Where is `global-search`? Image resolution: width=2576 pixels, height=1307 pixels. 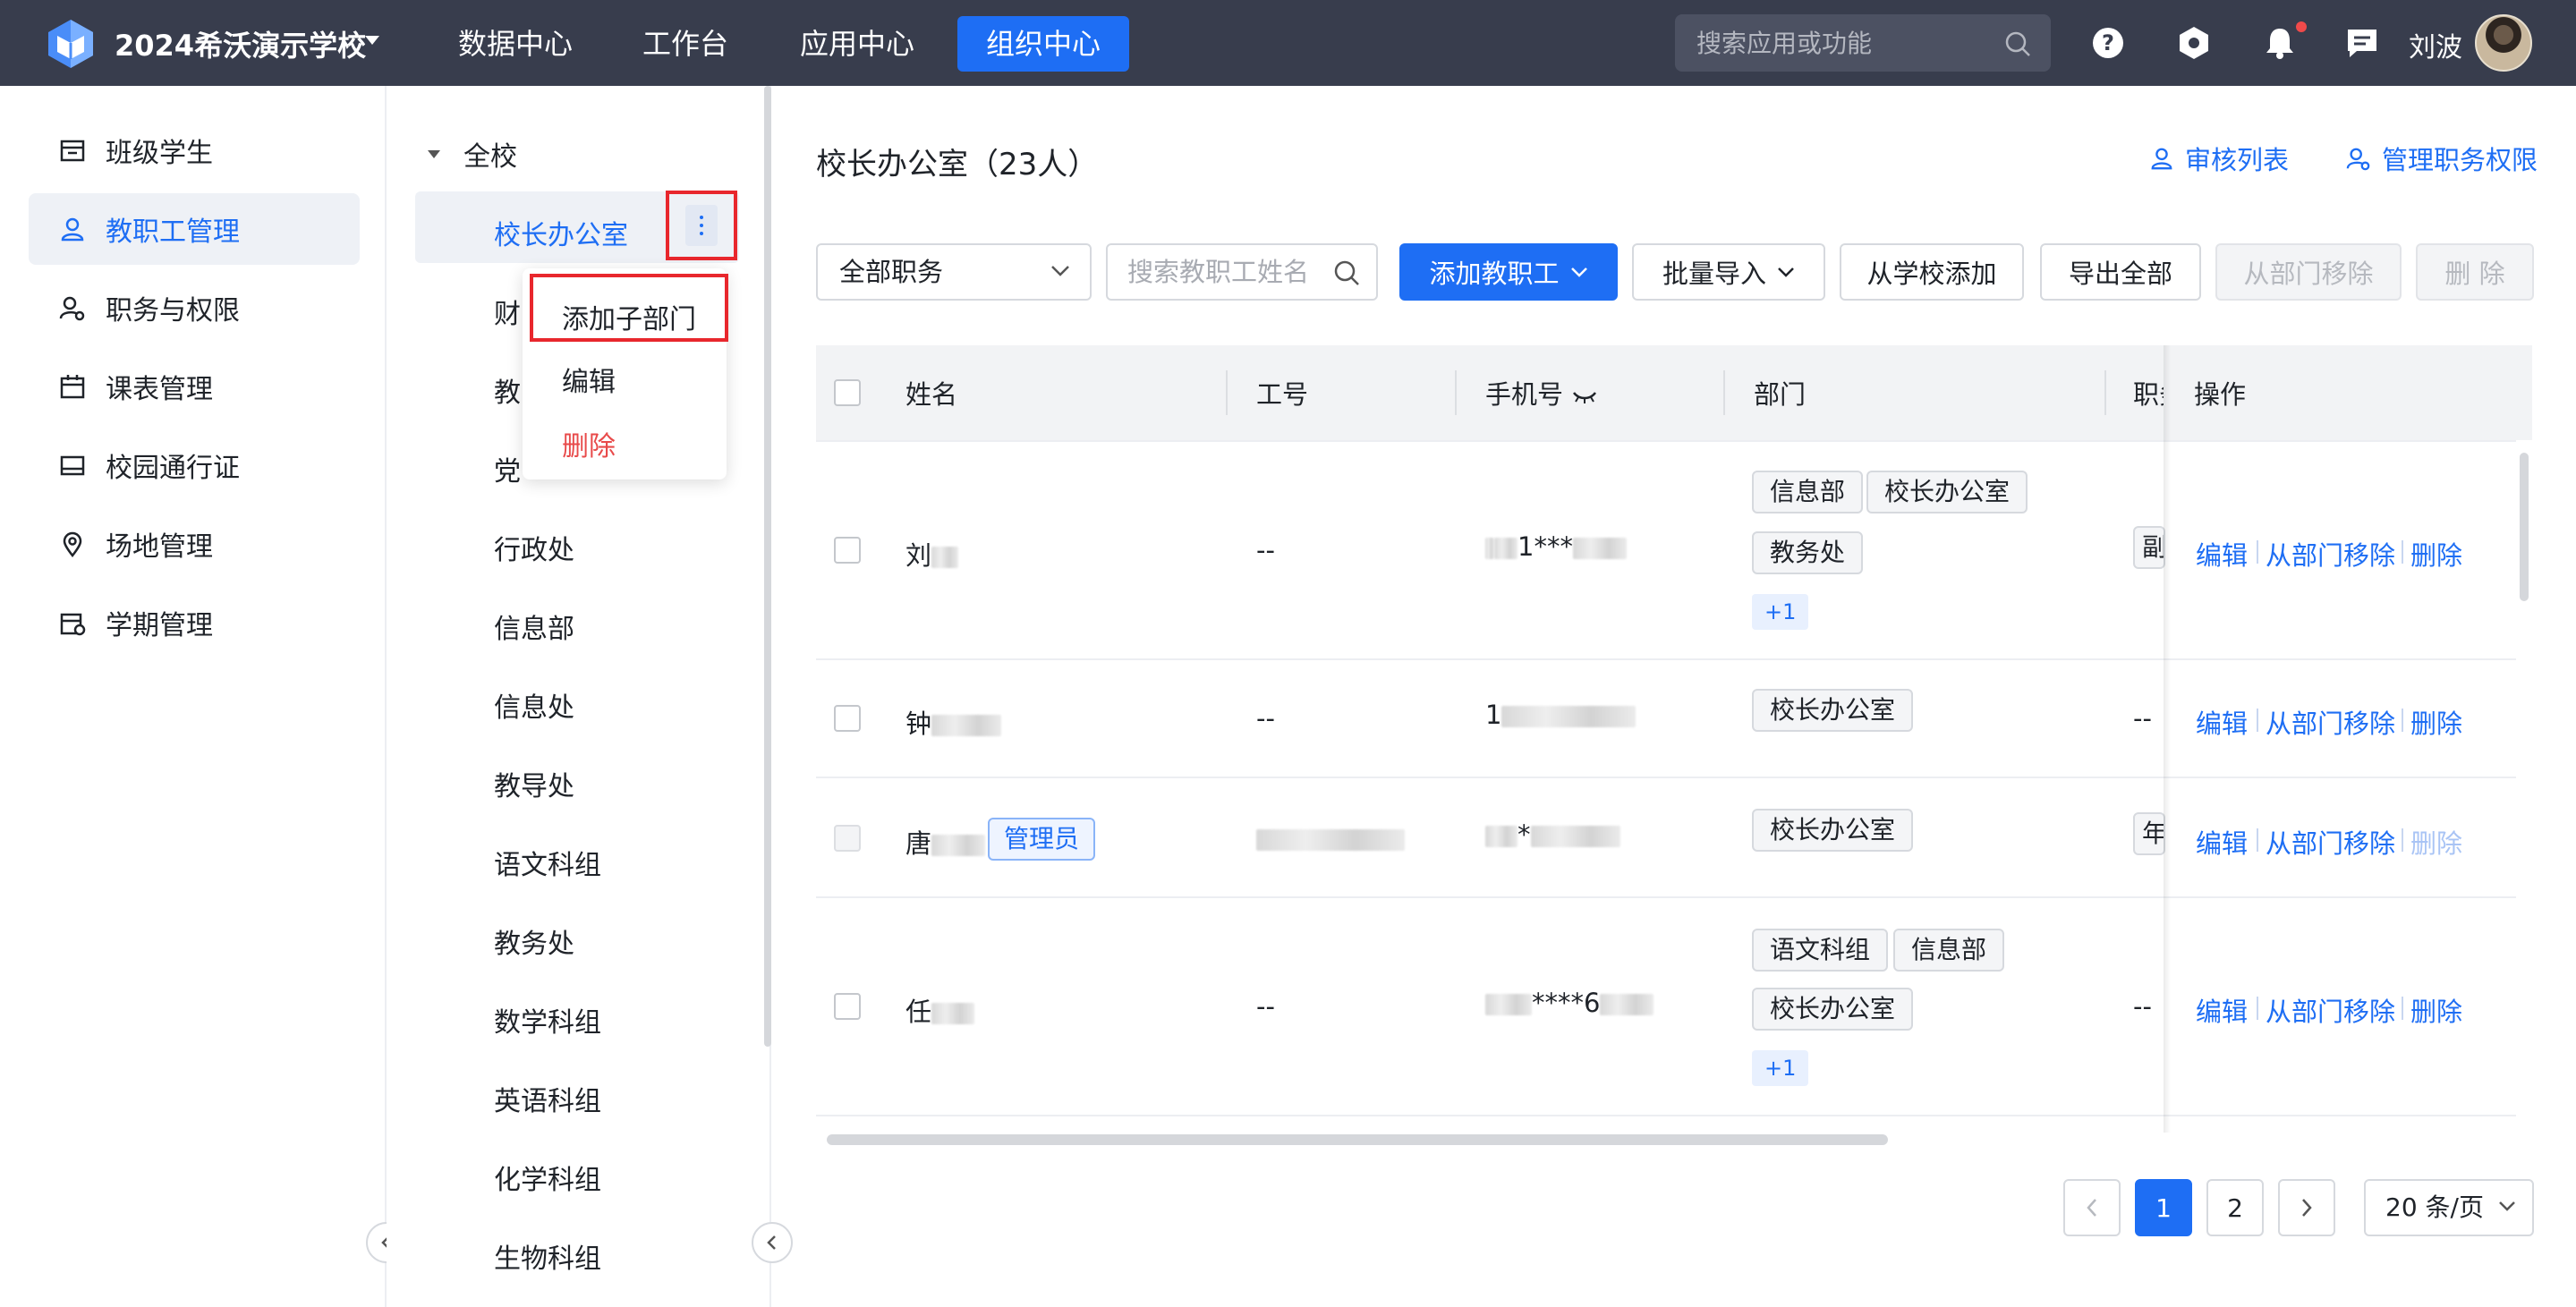
global-search is located at coordinates (1863, 43).